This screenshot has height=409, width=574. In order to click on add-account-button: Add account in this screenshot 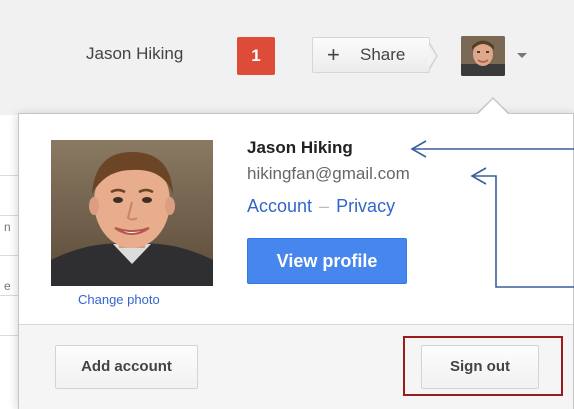, I will do `click(126, 367)`.